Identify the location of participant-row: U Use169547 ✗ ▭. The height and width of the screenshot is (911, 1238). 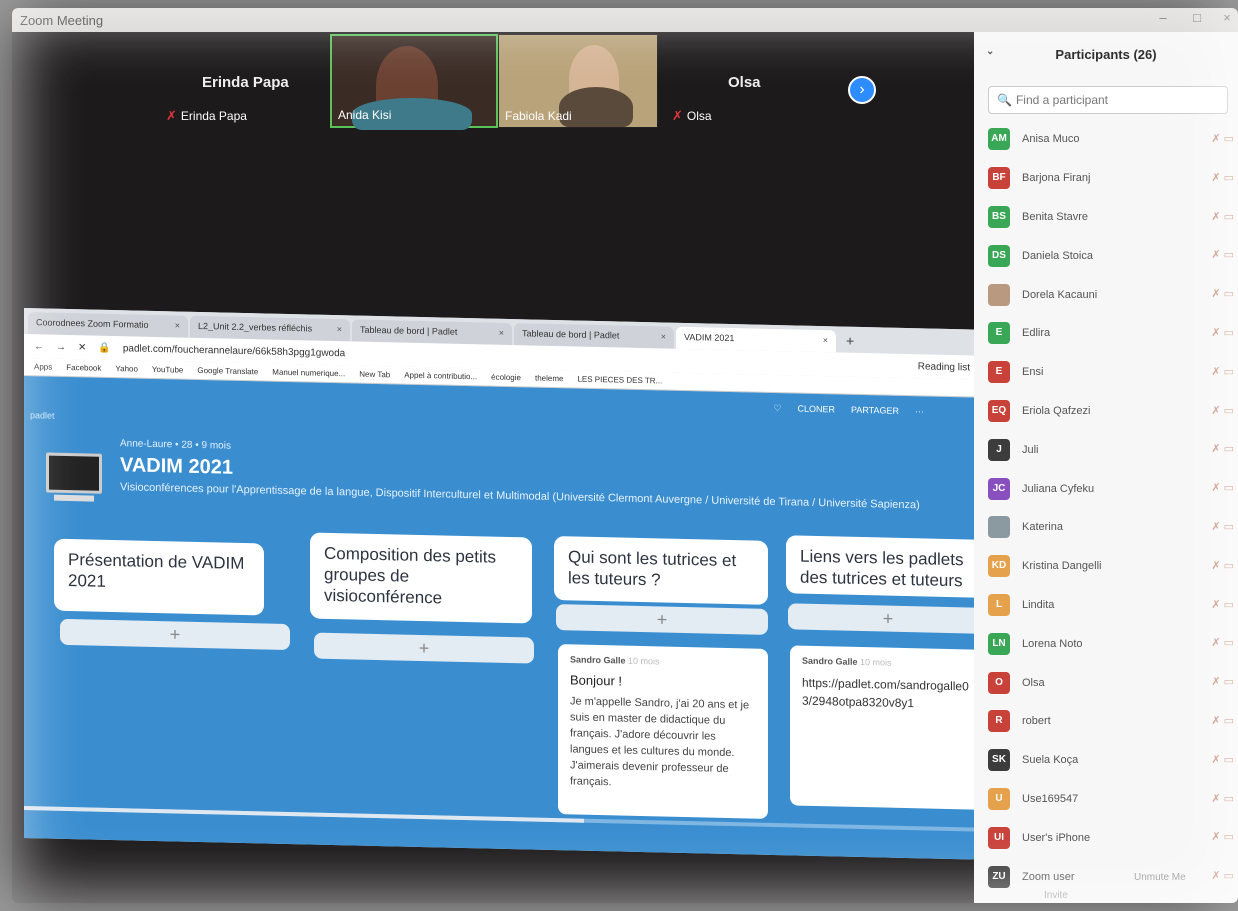
(1106, 799).